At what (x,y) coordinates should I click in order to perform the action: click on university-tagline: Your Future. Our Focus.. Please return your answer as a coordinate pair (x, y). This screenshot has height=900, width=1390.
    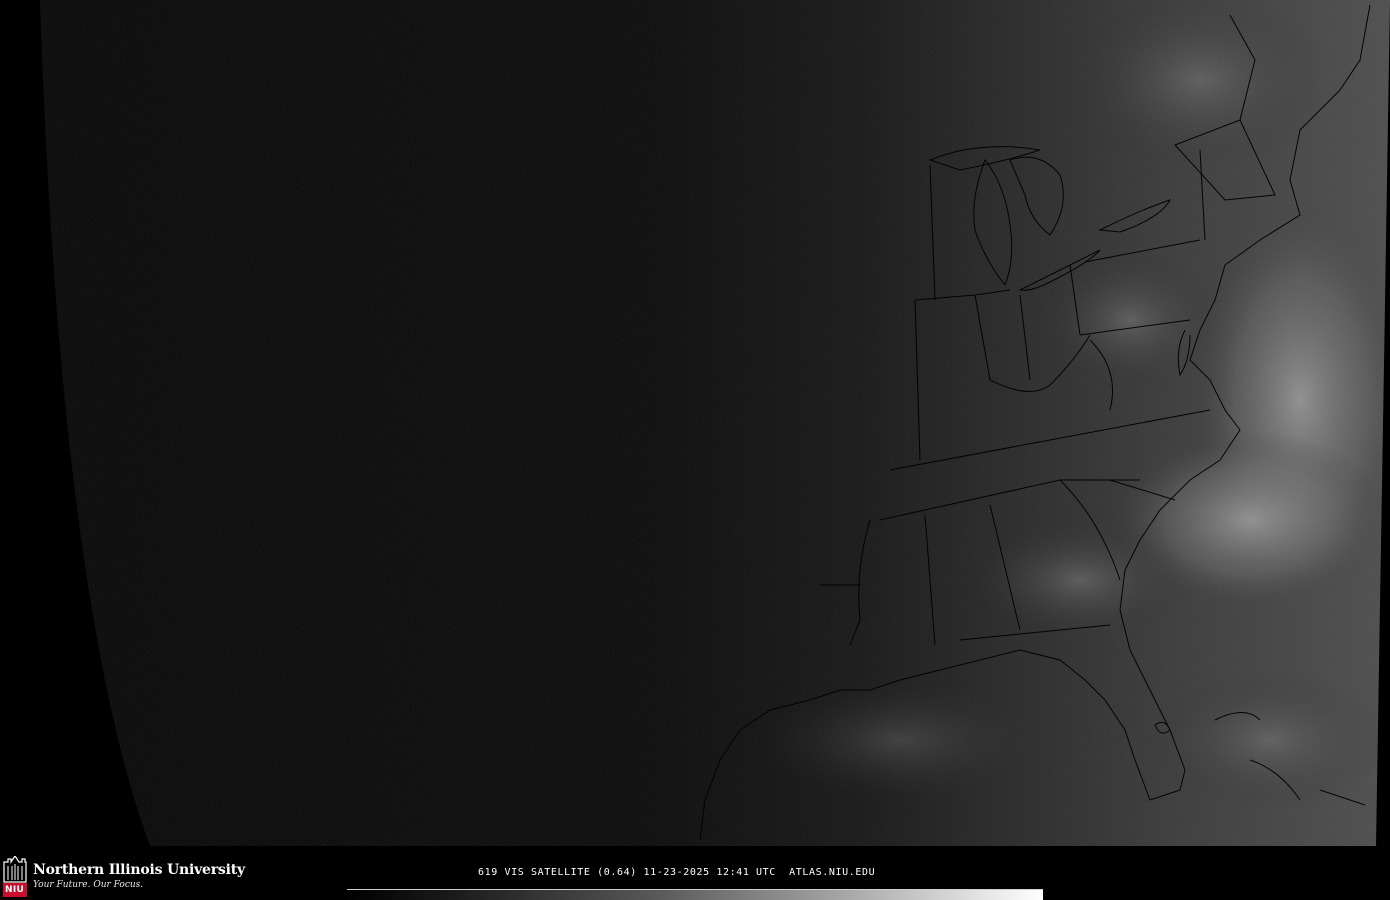
    Looking at the image, I should click on (88, 885).